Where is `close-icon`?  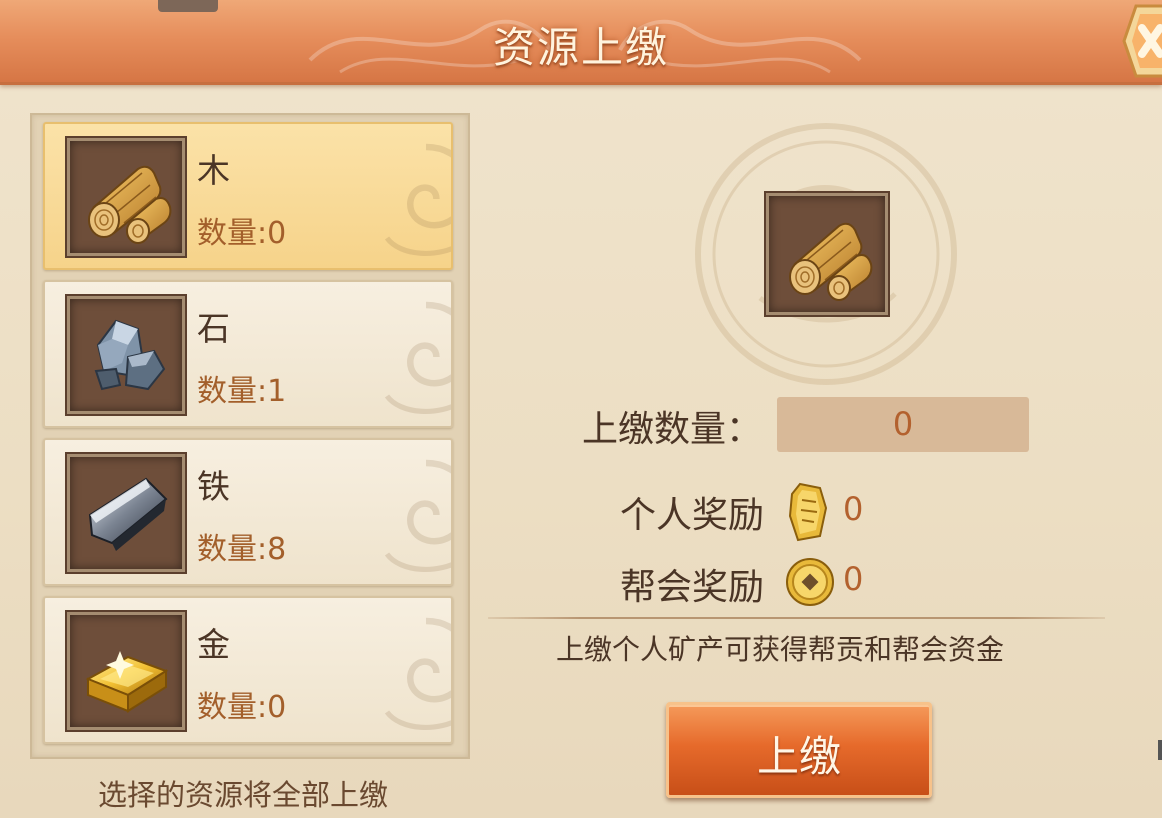
close-icon is located at coordinates (1142, 41).